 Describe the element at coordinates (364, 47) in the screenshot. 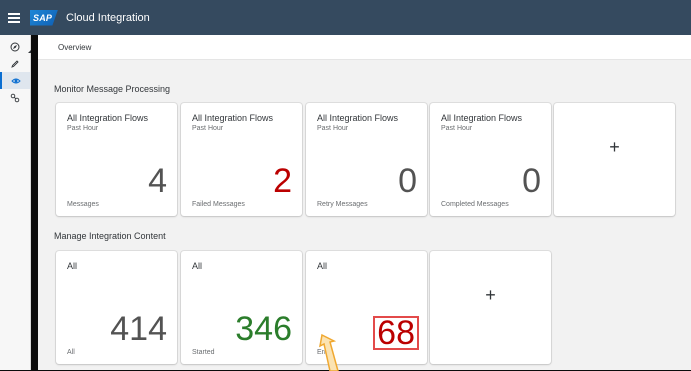

I see `breadcrumb-bar: Overview` at that location.